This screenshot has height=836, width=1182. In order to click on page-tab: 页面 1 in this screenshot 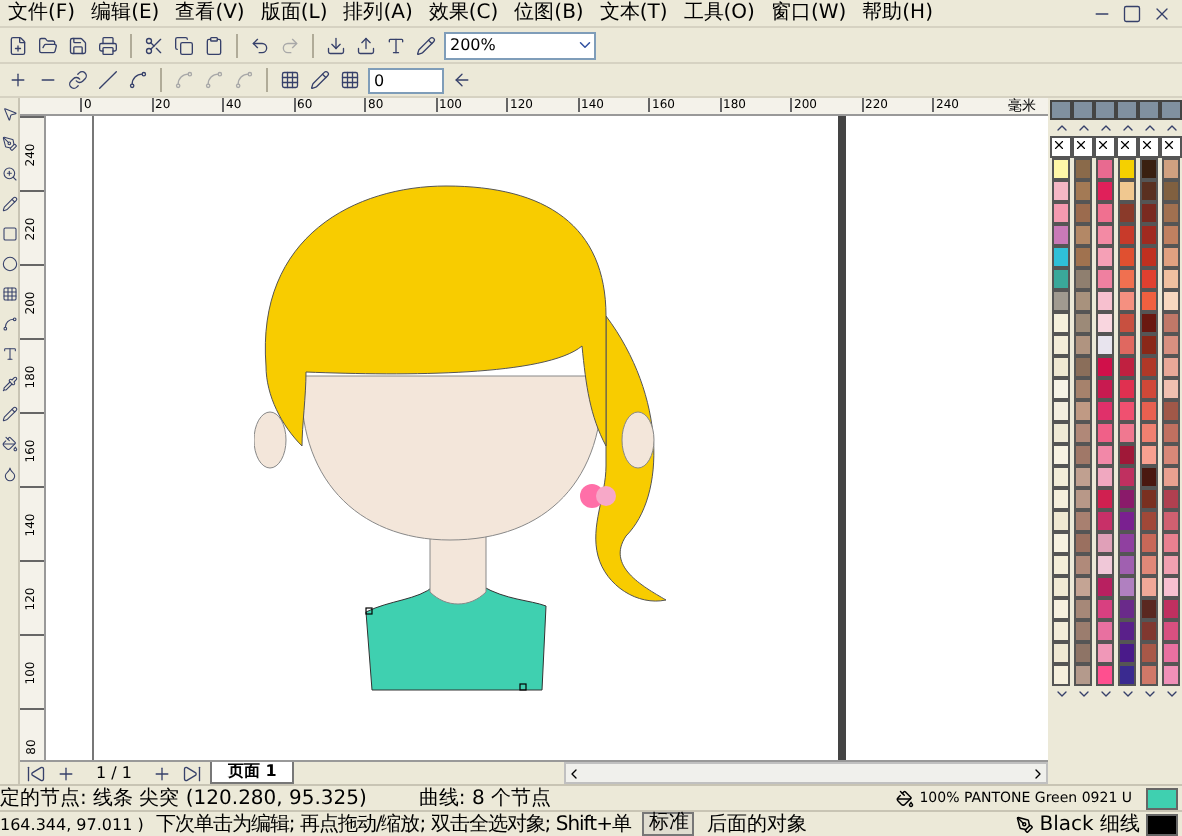, I will do `click(252, 773)`.